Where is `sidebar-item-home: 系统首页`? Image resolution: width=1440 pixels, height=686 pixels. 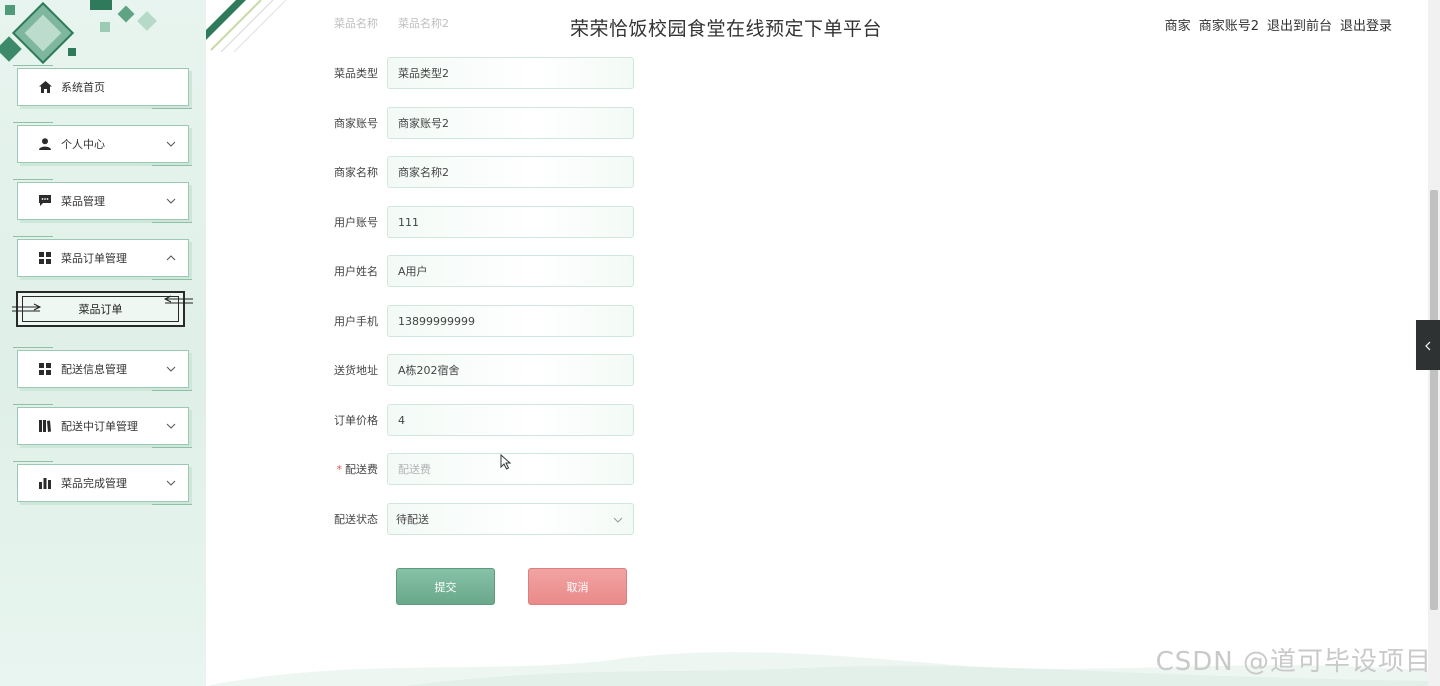
sidebar-item-home: 系统首页 is located at coordinates (102, 87).